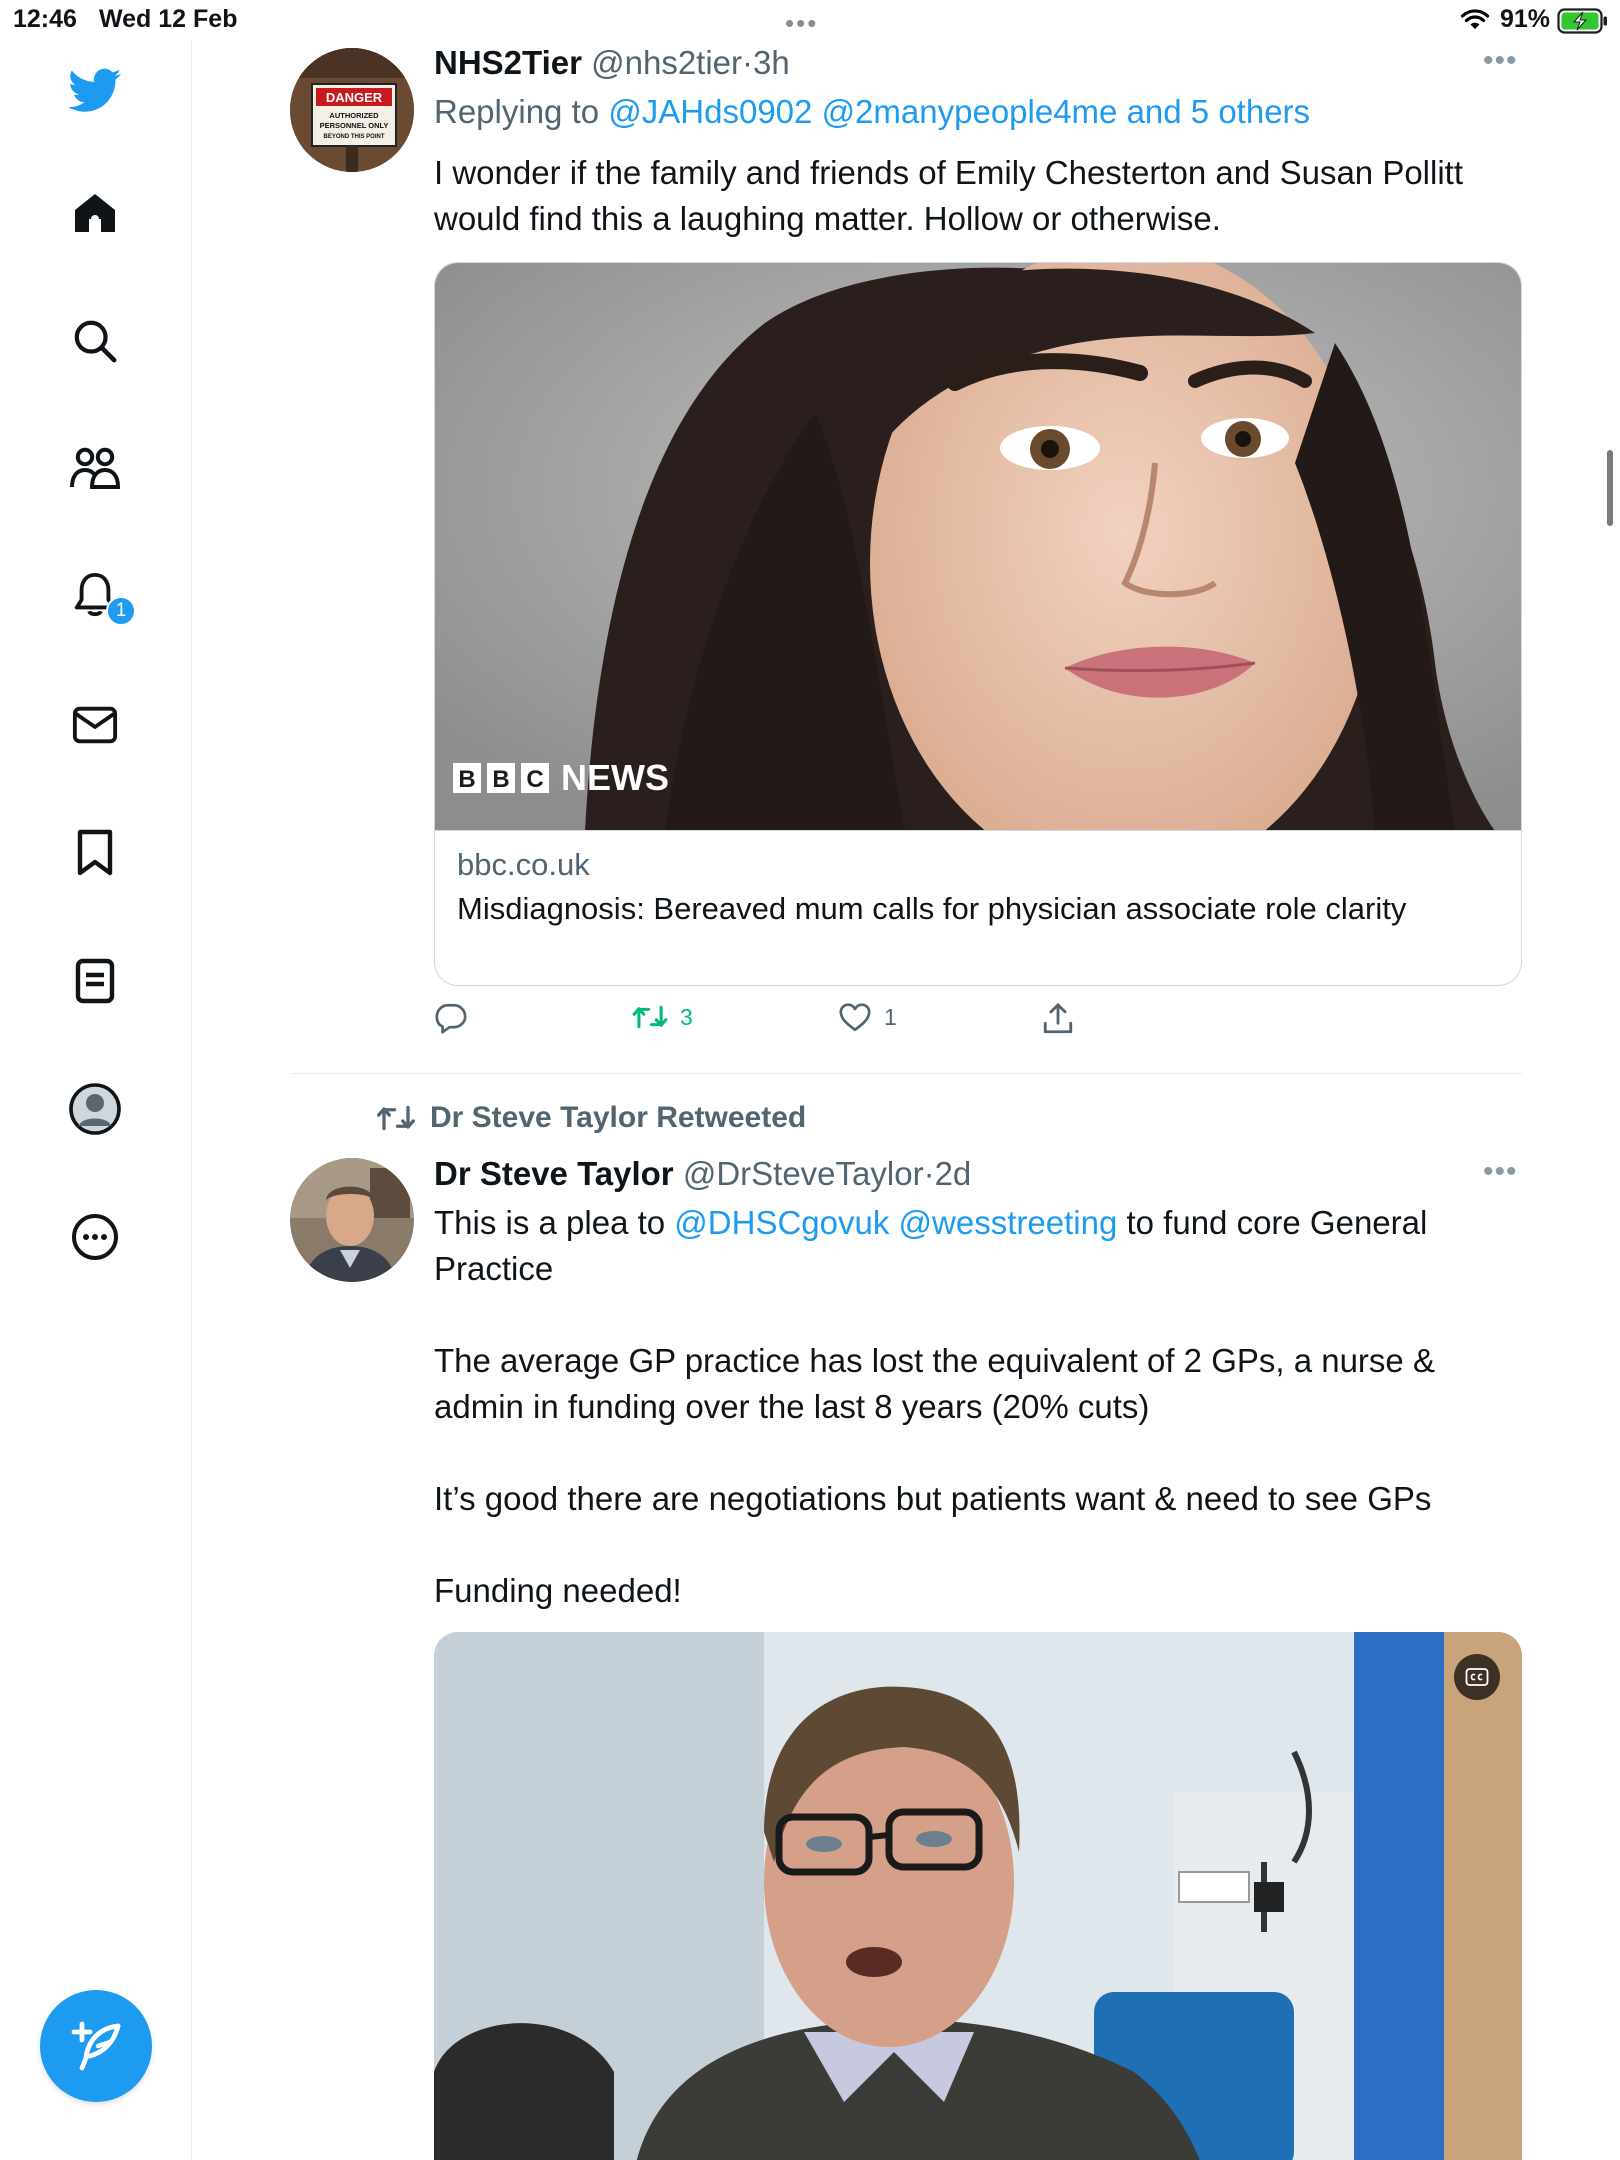 The width and height of the screenshot is (1620, 2160). I want to click on tweet-header: Dr Steve Taylor @DrSteveTaylor·2d, so click(702, 1174).